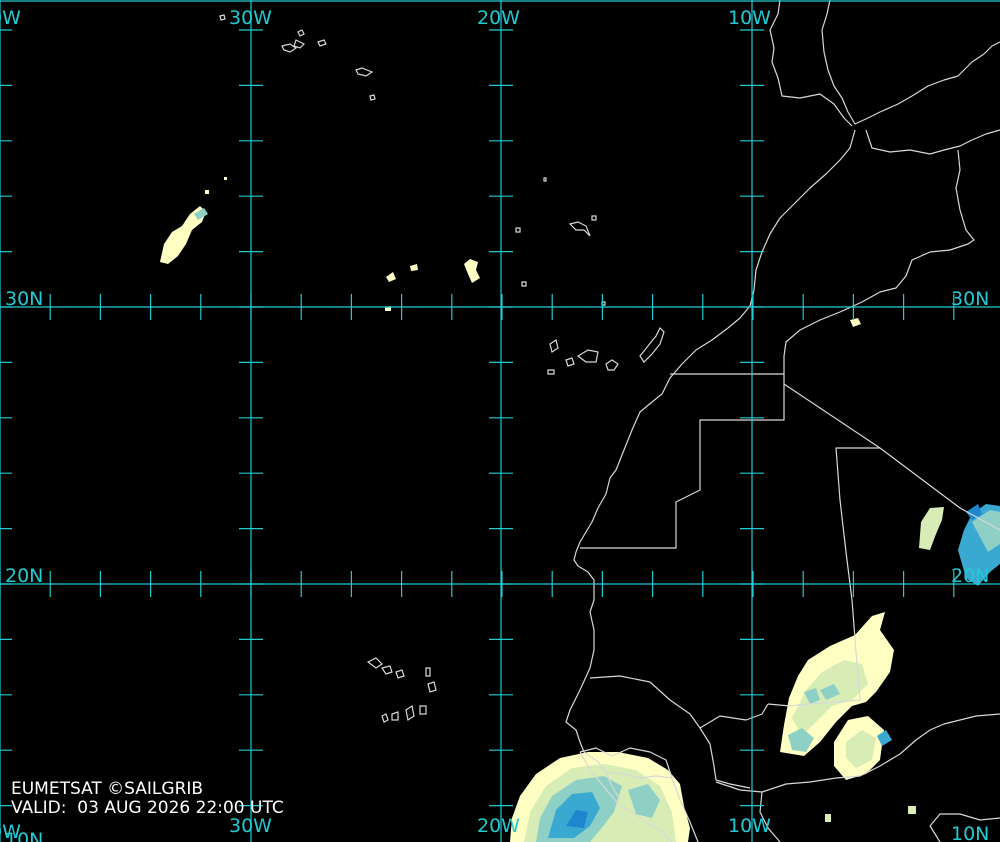 Image resolution: width=1000 pixels, height=842 pixels. What do you see at coordinates (250, 18) in the screenshot?
I see `lon-label-top-30w: 30W` at bounding box center [250, 18].